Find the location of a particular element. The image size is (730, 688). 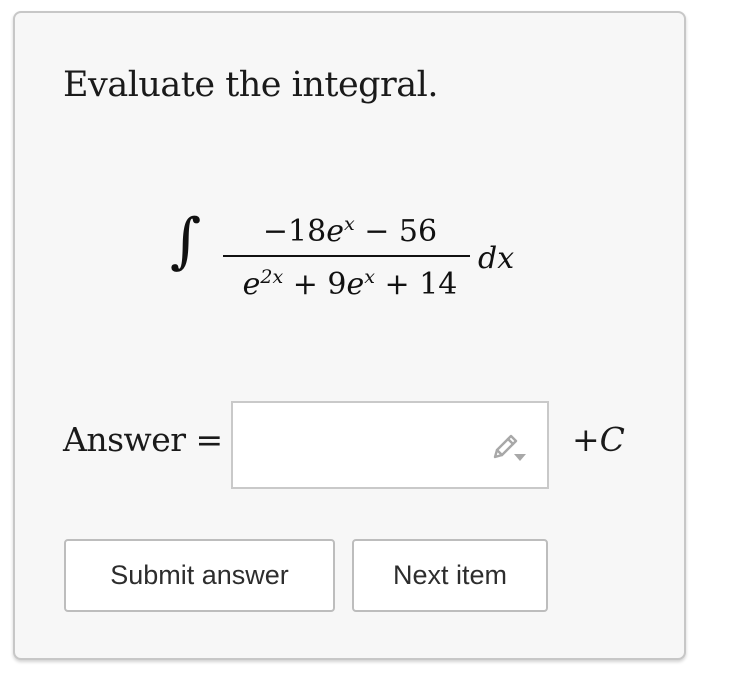

answer-label: Answer = is located at coordinates (143, 439).